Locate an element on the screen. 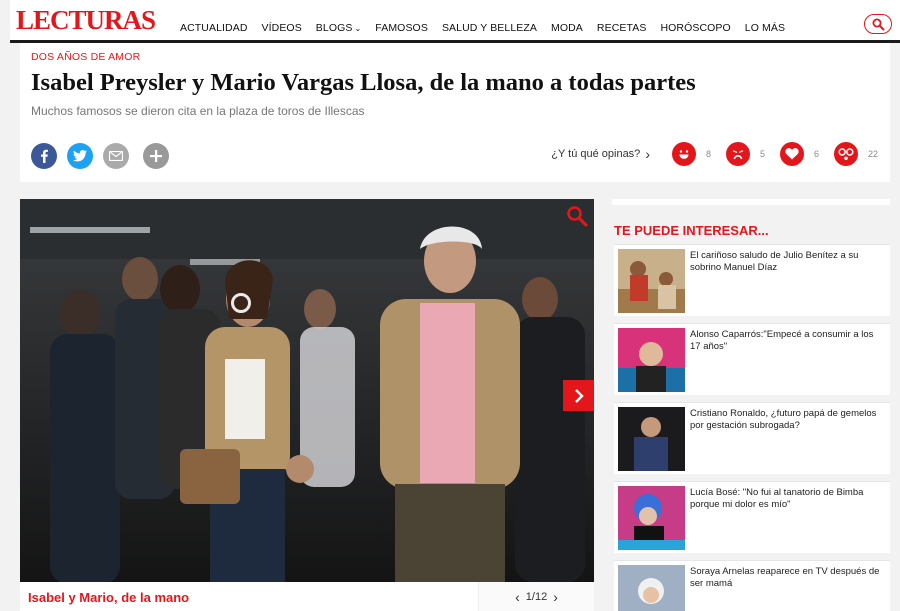 The width and height of the screenshot is (900, 611). search-icon is located at coordinates (878, 24).